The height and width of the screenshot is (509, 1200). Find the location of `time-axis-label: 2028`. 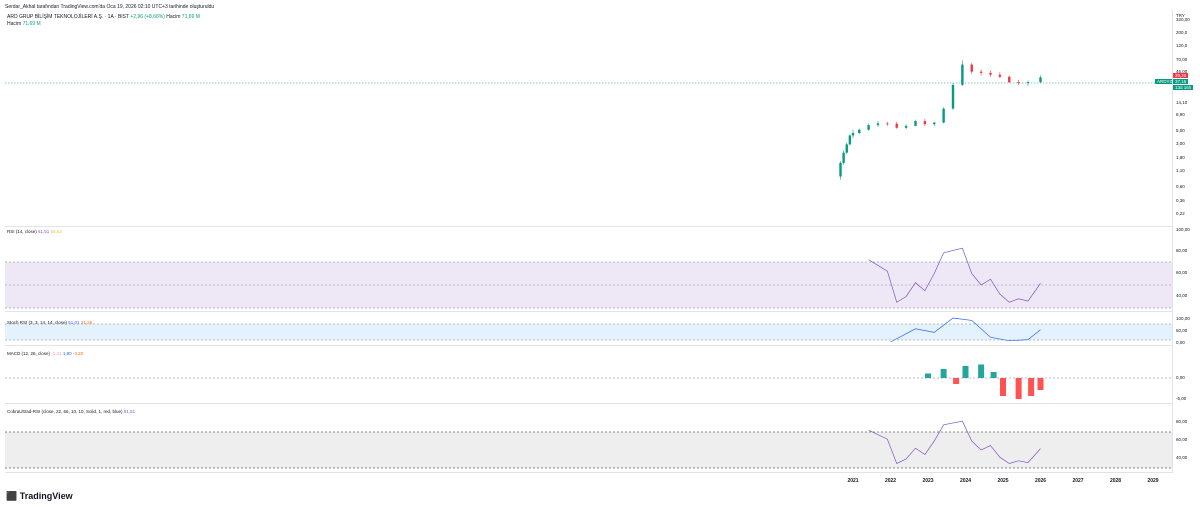

time-axis-label: 2028 is located at coordinates (1115, 481).